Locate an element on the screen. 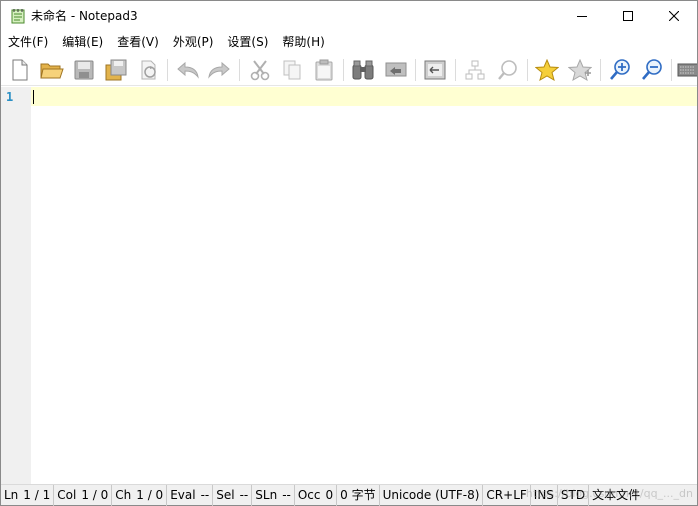  menu-view: 查看(V) is located at coordinates (138, 42).